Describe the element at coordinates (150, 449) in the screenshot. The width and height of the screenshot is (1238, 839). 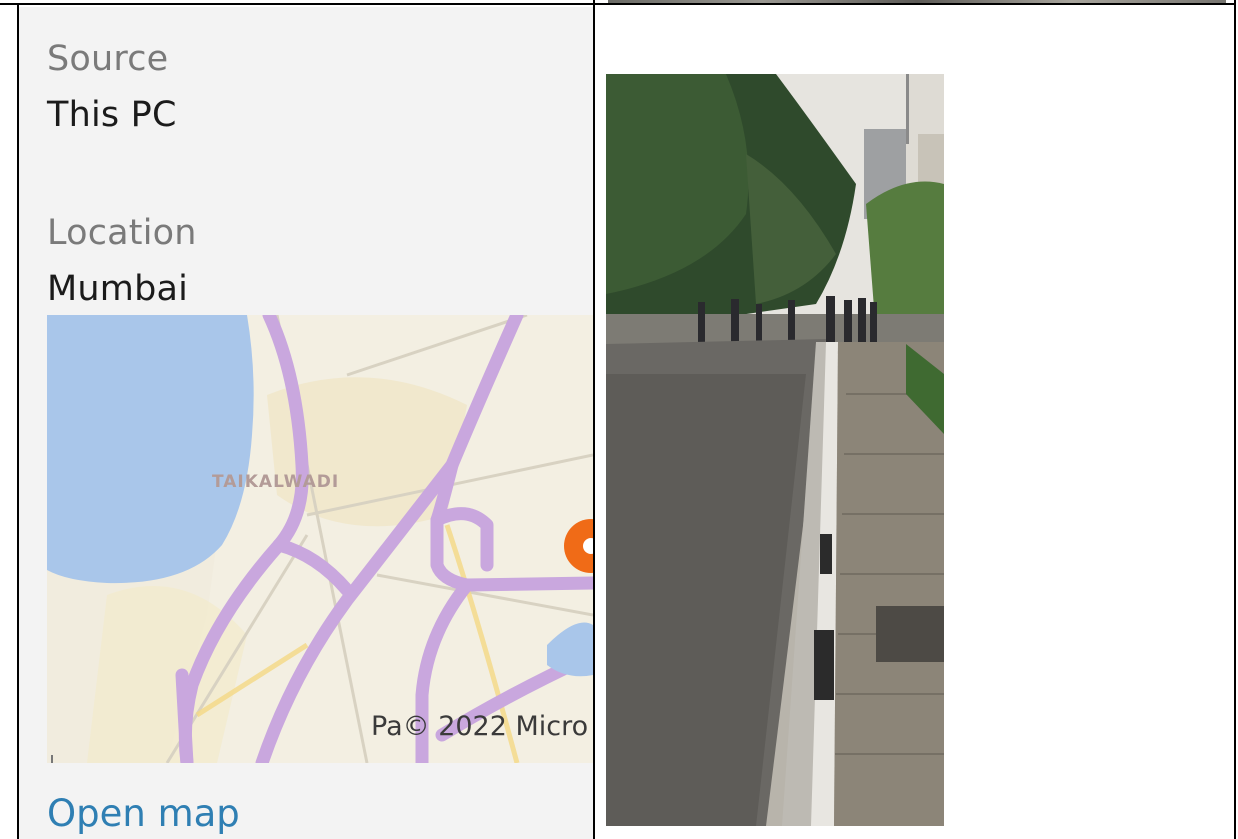
I see `water-body` at that location.